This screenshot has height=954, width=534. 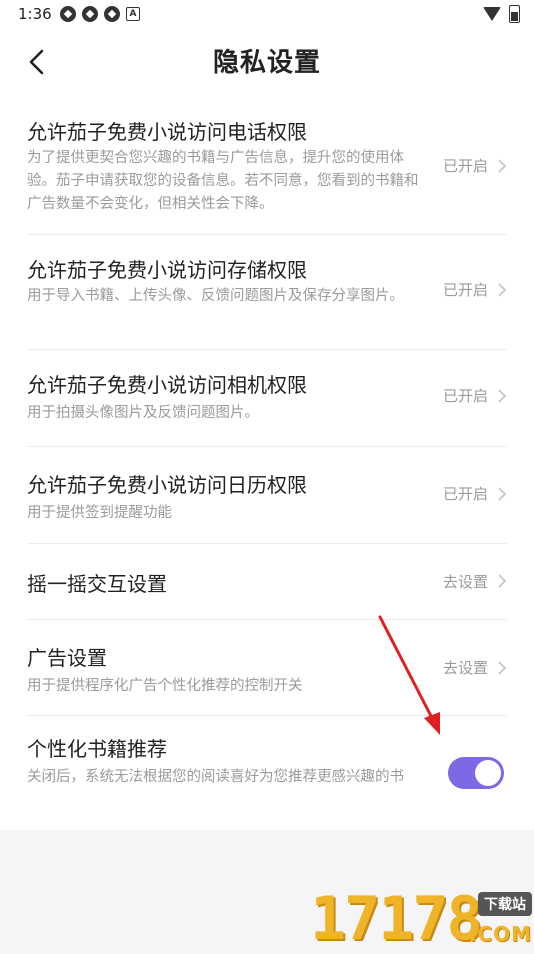 I want to click on page-title: 隐私设置, so click(x=266, y=63).